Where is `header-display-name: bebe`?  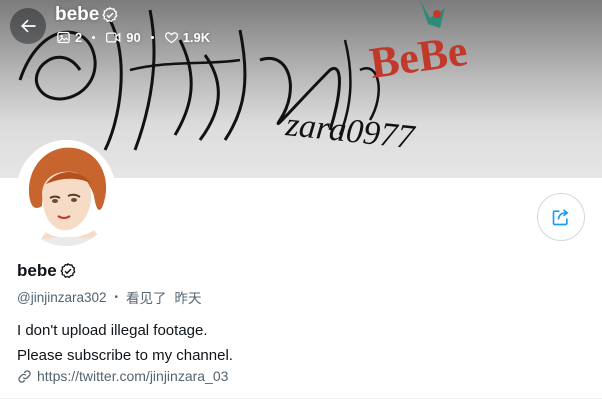 header-display-name: bebe is located at coordinates (77, 14).